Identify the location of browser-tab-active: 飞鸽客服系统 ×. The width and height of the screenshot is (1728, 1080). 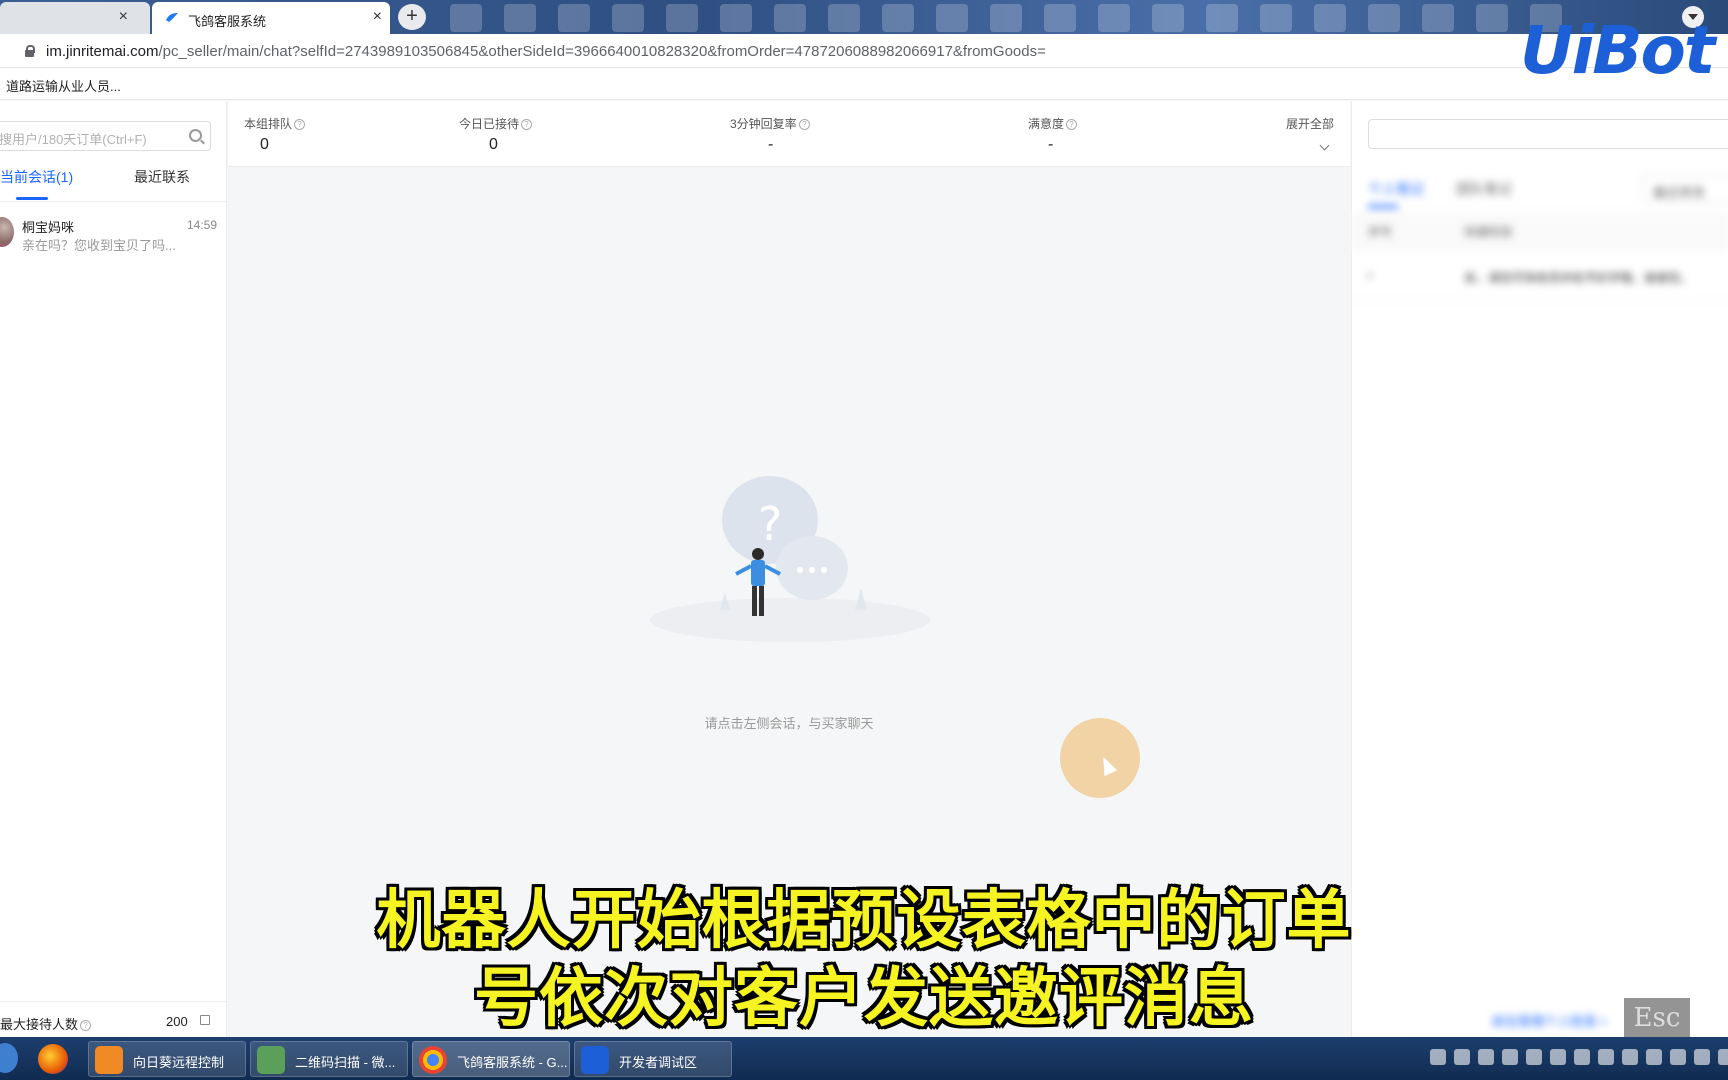
(271, 18).